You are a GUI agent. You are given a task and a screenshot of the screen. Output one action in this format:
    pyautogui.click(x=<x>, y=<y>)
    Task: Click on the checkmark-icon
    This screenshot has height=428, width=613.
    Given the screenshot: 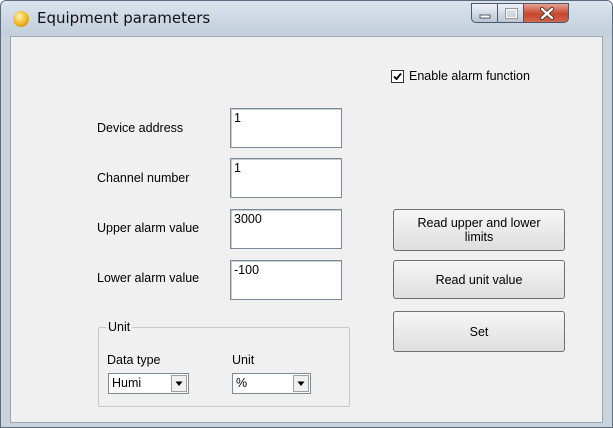 What is the action you would take?
    pyautogui.click(x=397, y=76)
    